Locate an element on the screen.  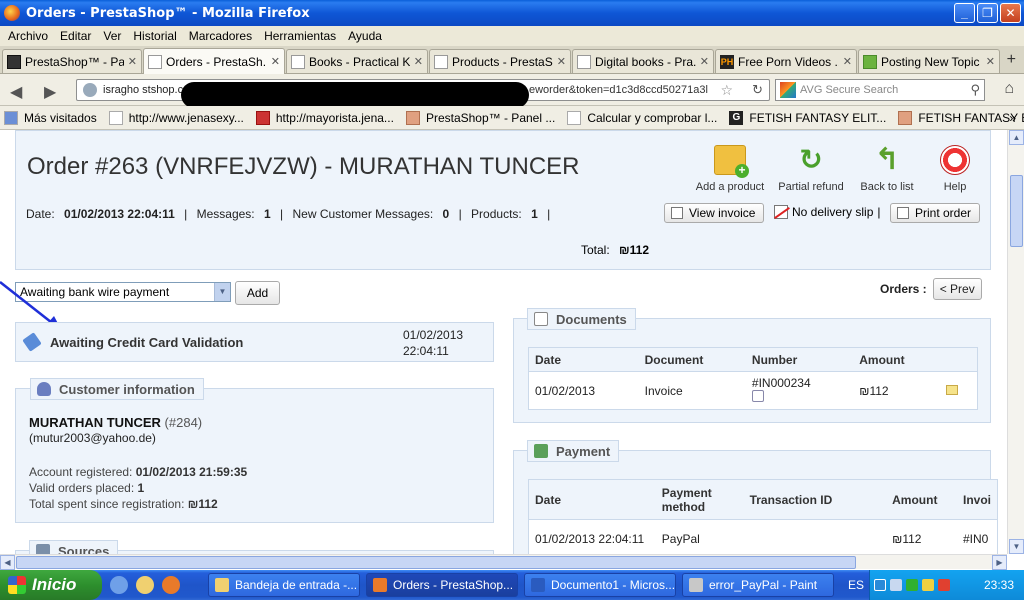
view-document-icon is located at coordinates (757, 396).